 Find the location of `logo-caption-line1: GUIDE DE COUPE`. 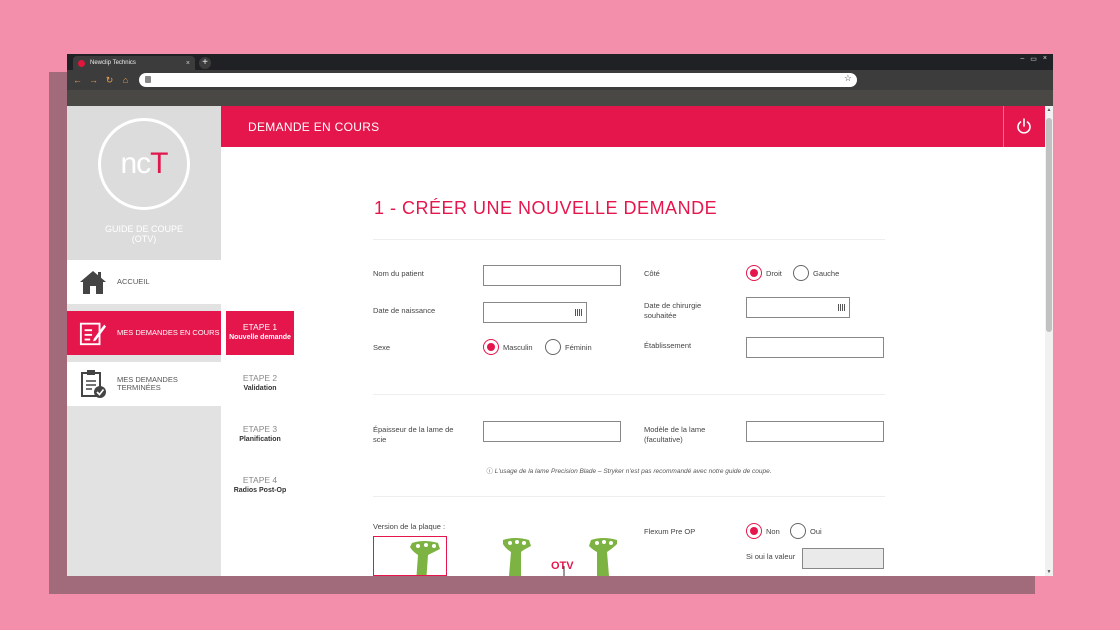

logo-caption-line1: GUIDE DE COUPE is located at coordinates (143, 229).